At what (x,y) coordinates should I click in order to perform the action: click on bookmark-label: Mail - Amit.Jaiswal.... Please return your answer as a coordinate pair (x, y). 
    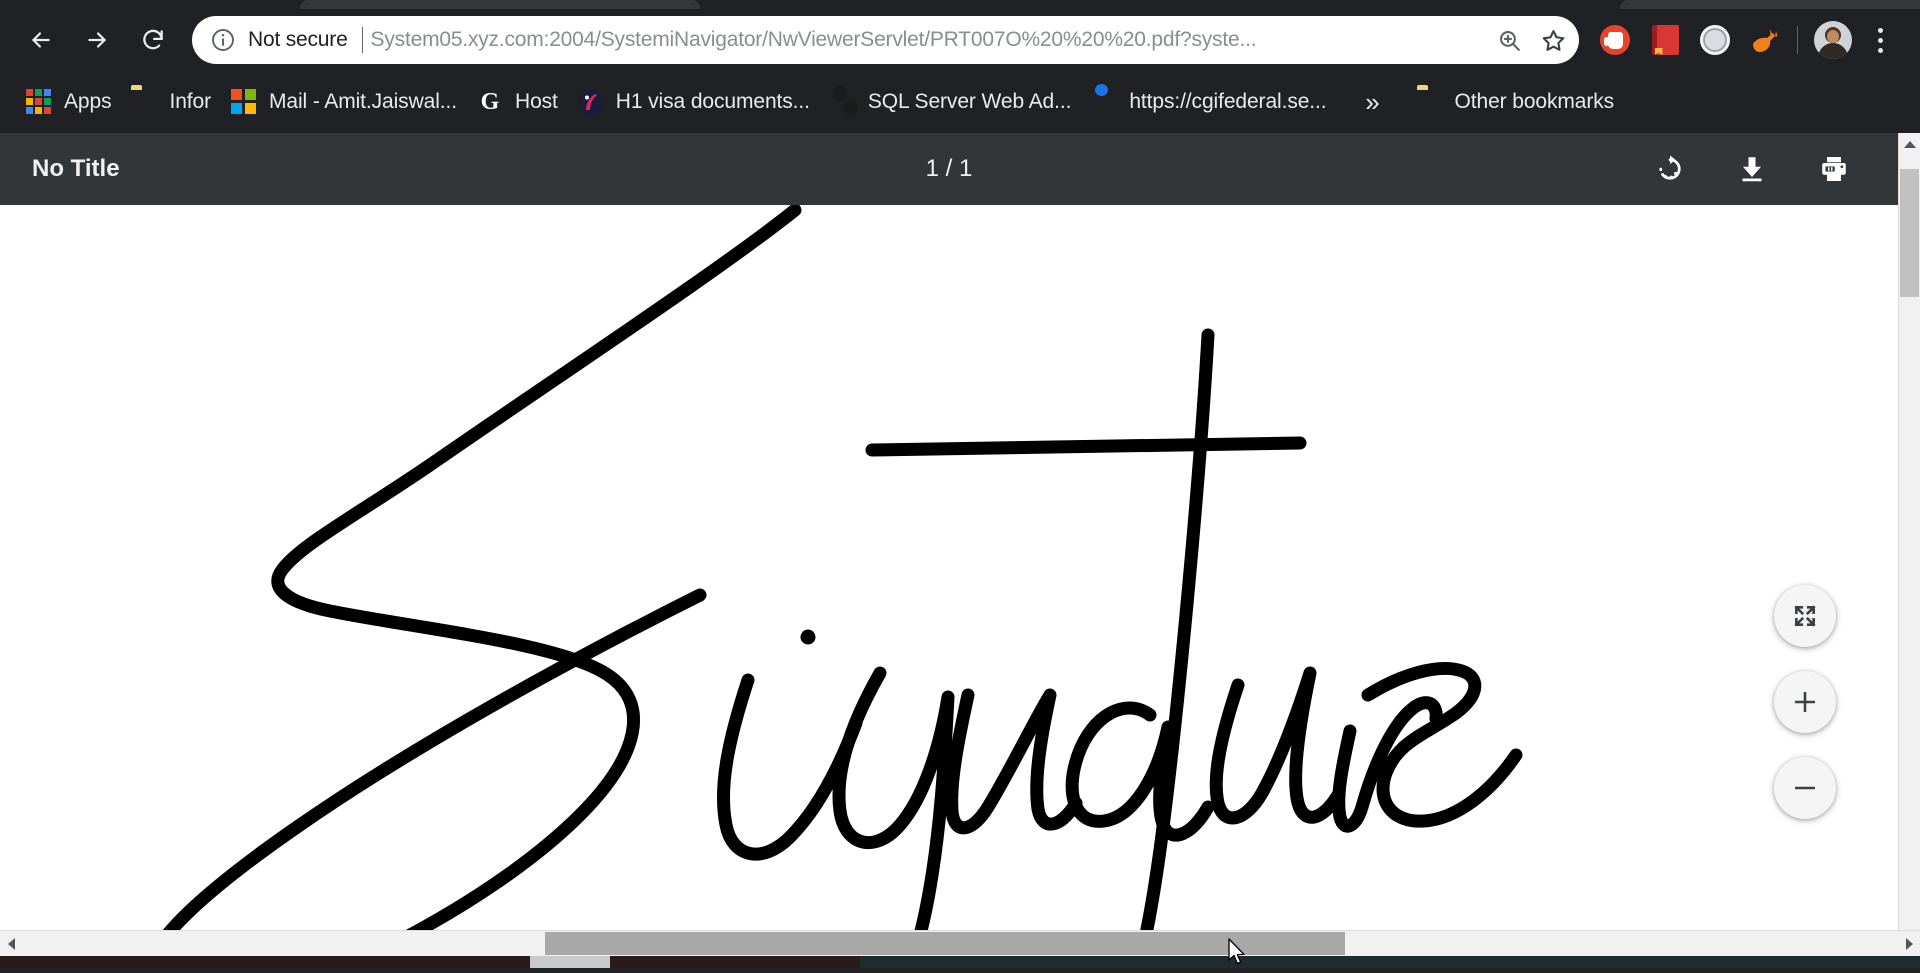
    Looking at the image, I should click on (363, 102).